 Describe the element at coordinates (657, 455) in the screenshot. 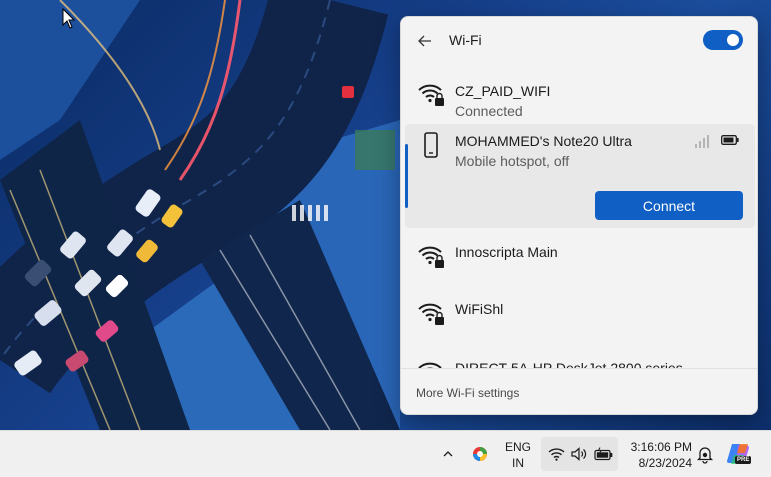

I see `clock: 3:16:06 PM 8/23/2024` at that location.